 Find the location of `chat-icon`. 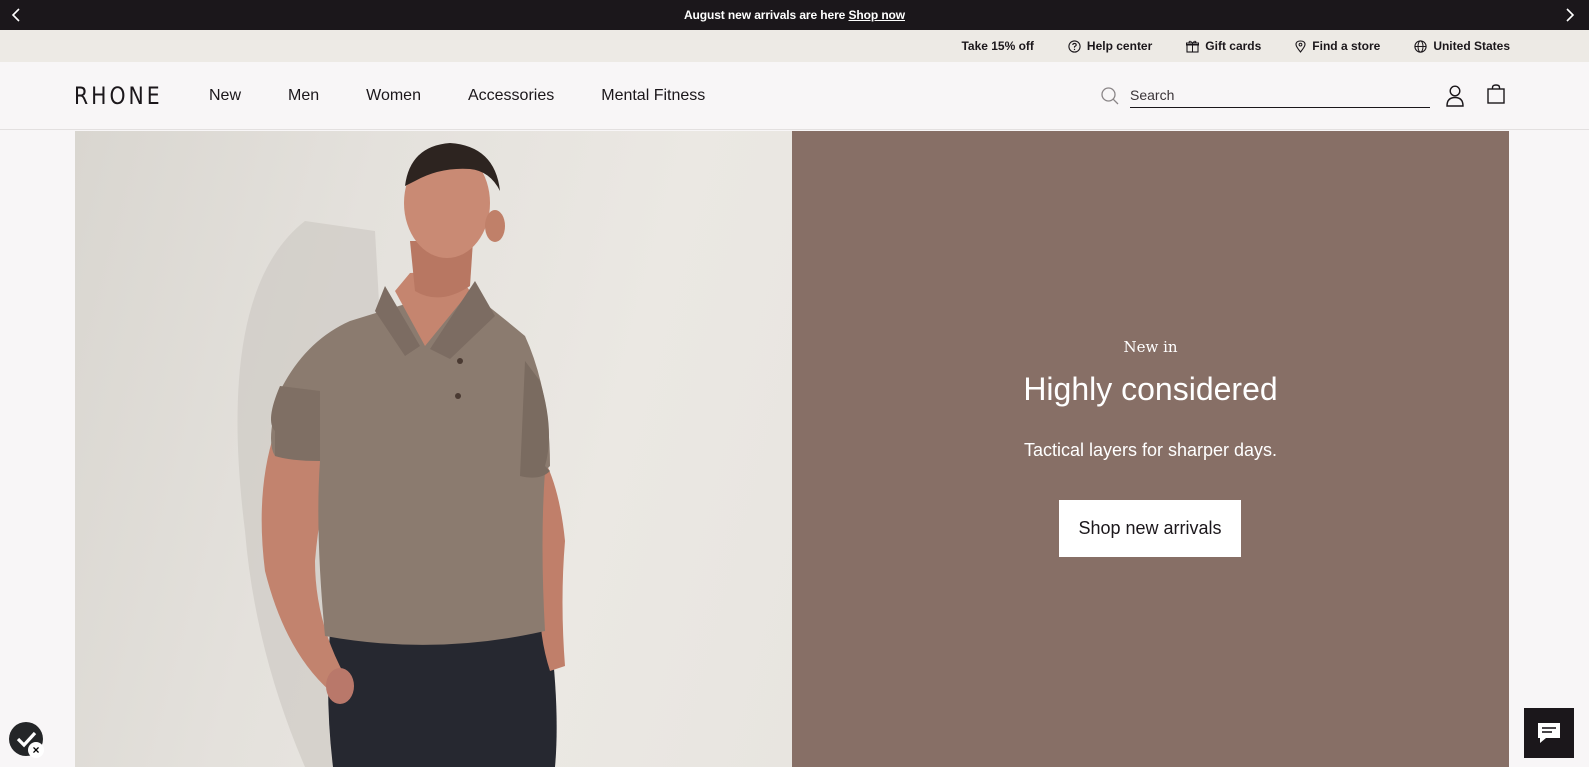

chat-icon is located at coordinates (1549, 733).